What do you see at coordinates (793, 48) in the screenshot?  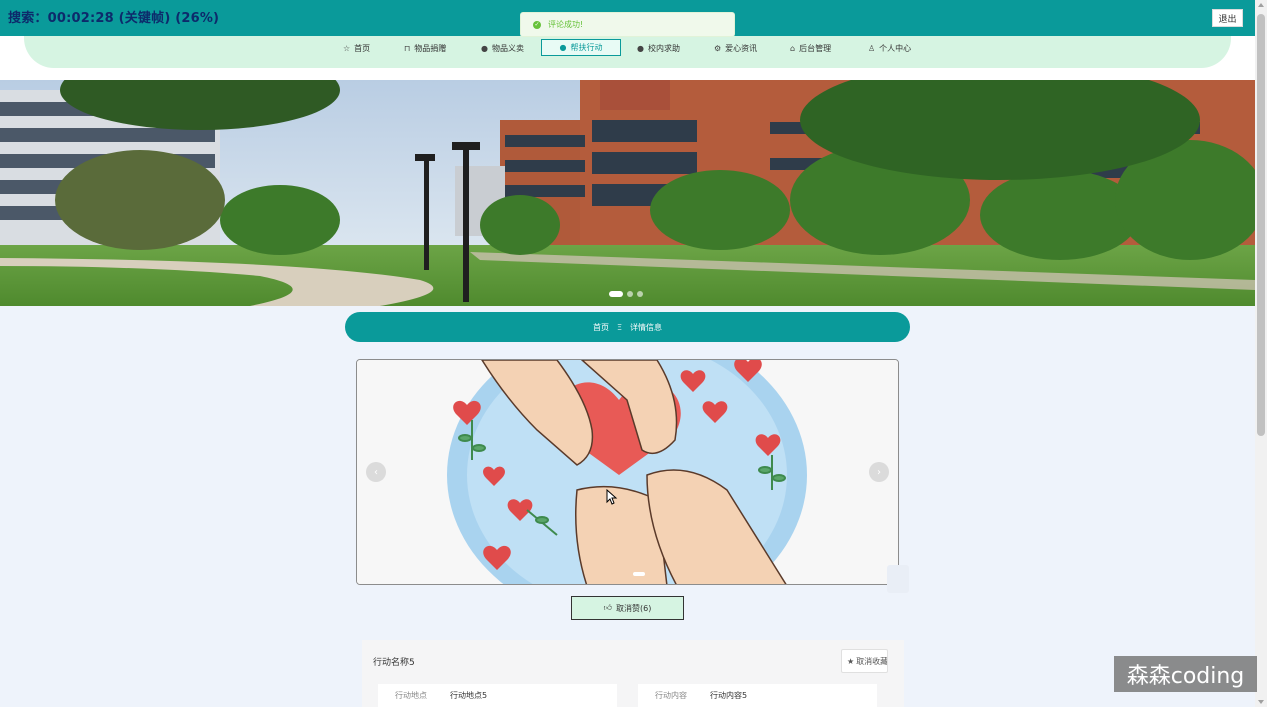 I see `store-icon: ⌂` at bounding box center [793, 48].